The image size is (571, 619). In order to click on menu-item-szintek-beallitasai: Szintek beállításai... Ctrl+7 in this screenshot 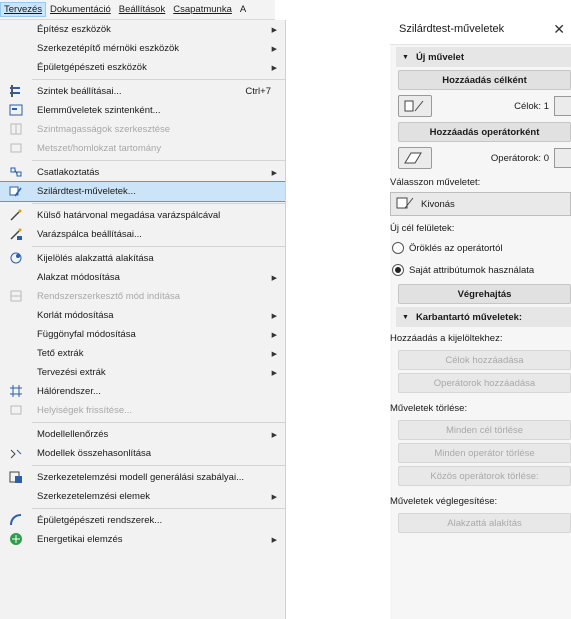, I will do `click(142, 91)`.